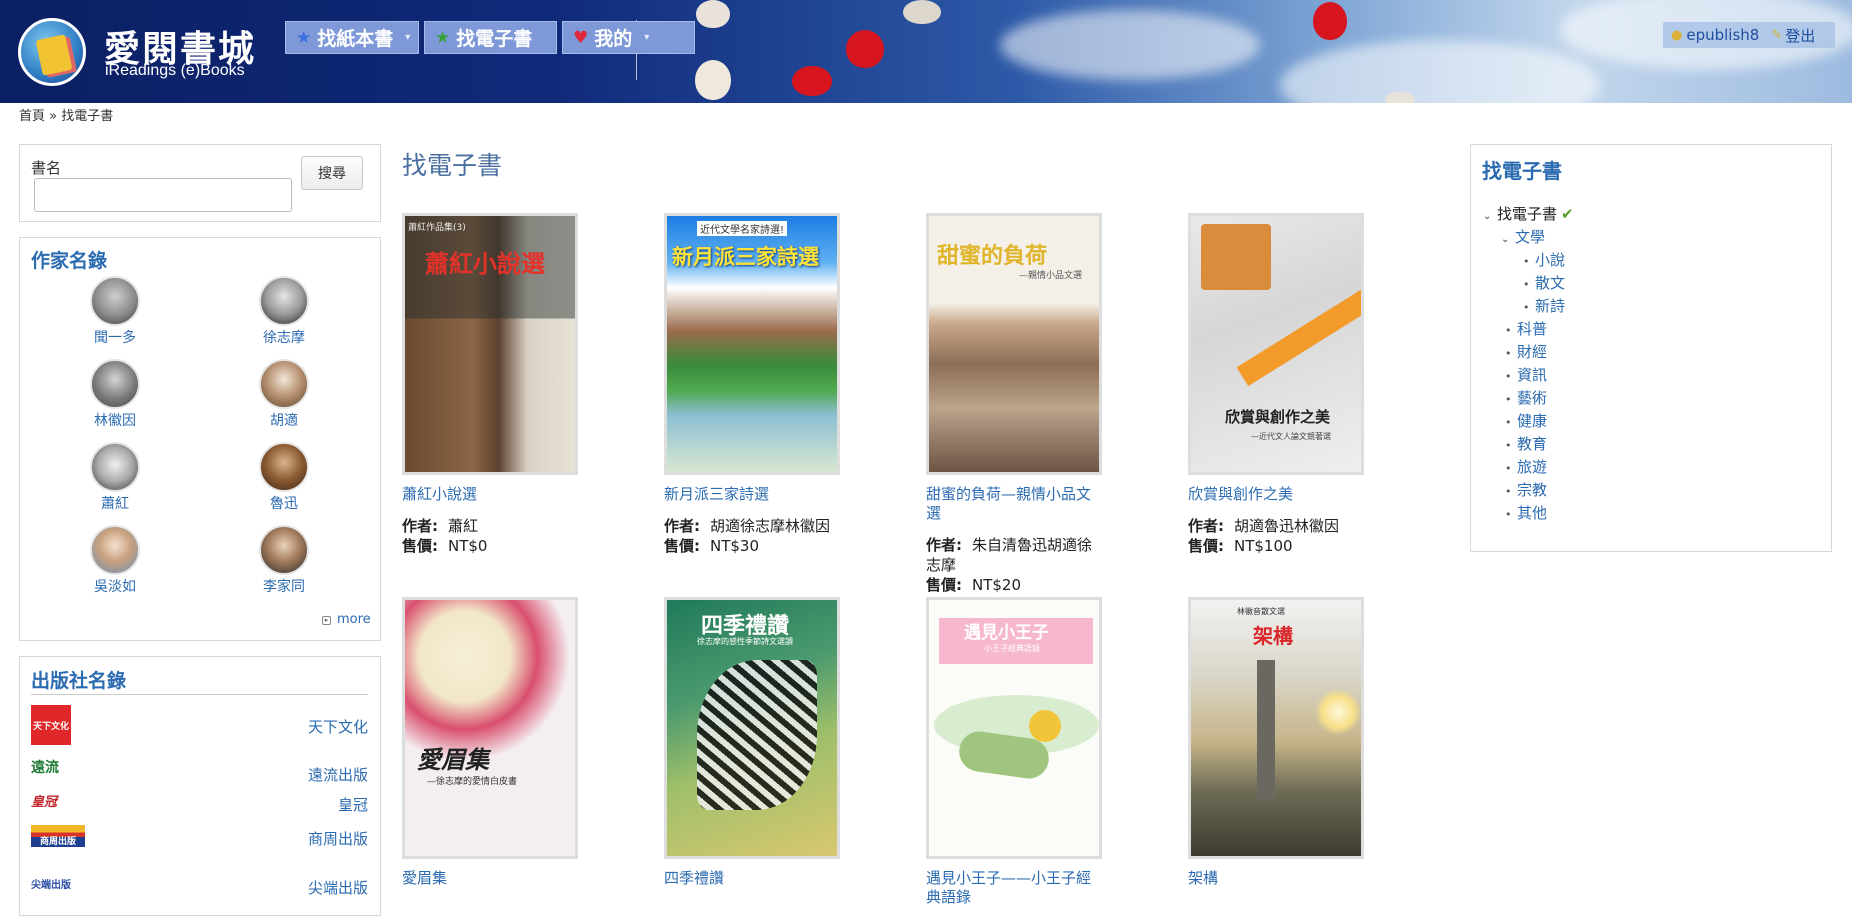 This screenshot has height=916, width=1852. I want to click on book-title-link: 甜蜜的負荷—親情小品文選, so click(1014, 504).